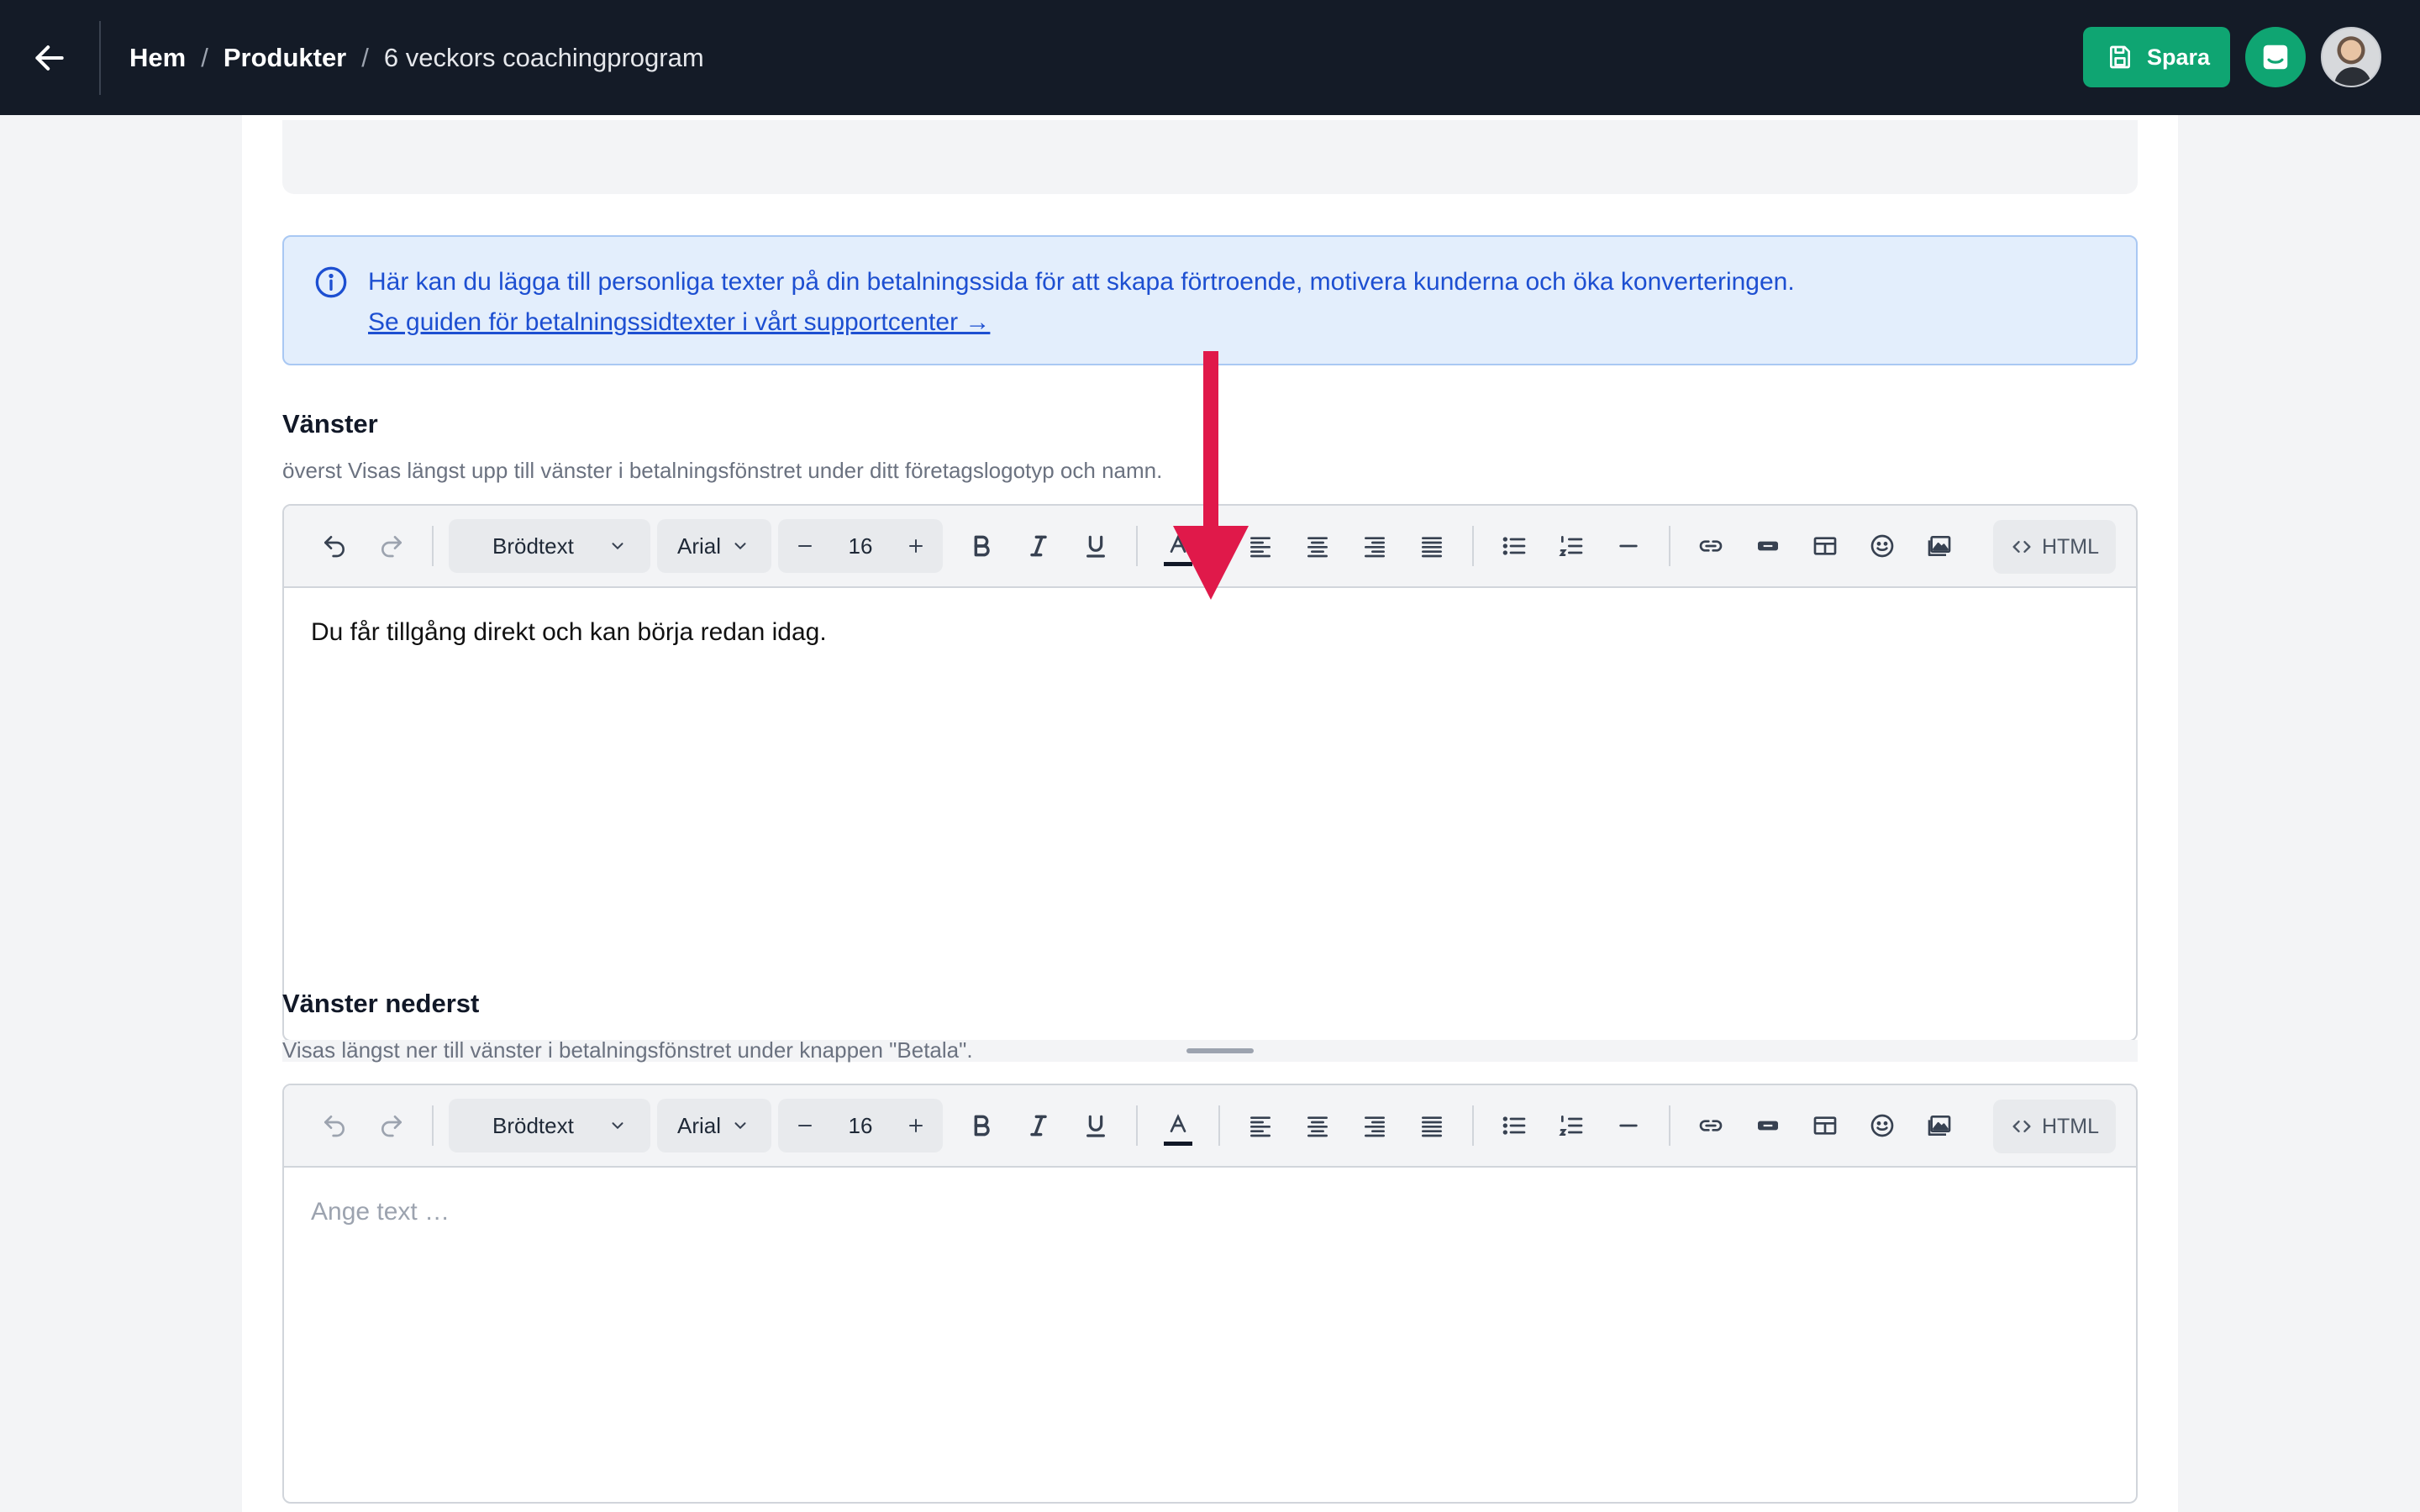 This screenshot has height=1512, width=2420. Describe the element at coordinates (1178, 1125) in the screenshot. I see `font-color-icon` at that location.